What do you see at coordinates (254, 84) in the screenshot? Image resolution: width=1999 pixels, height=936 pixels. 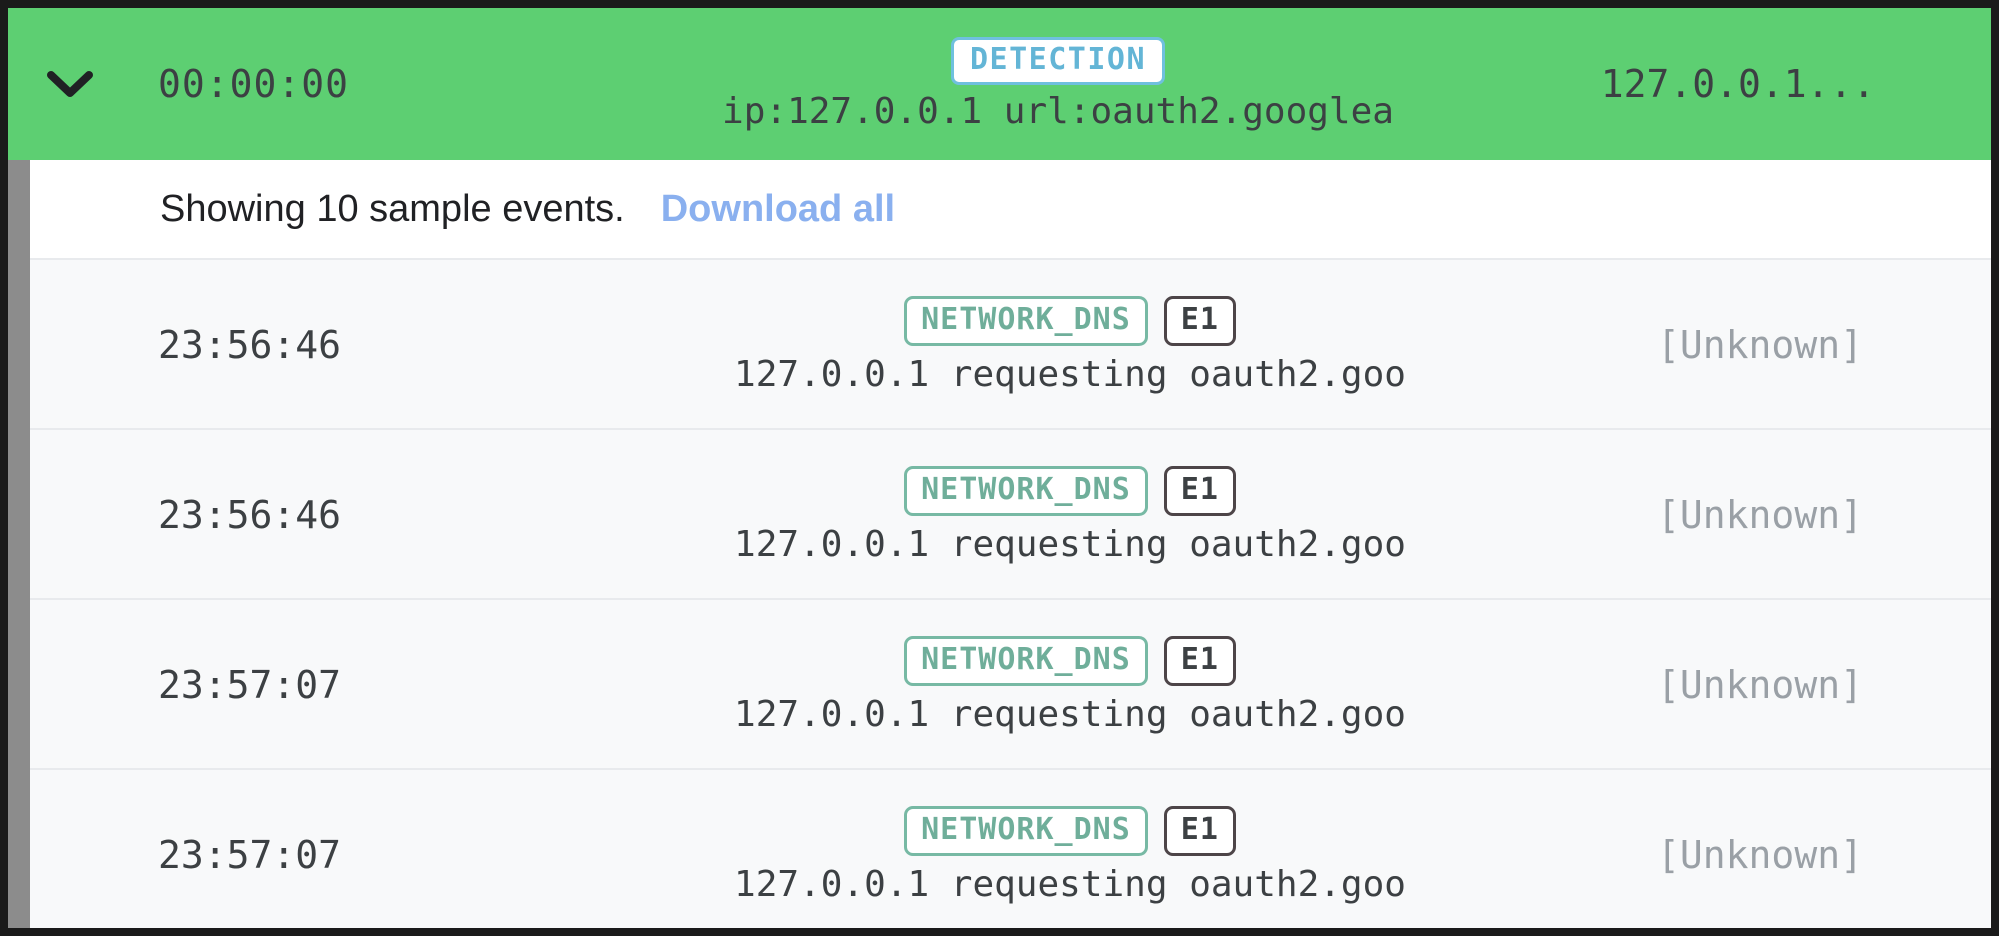 I see `detection-timestamp: 00:00:00` at bounding box center [254, 84].